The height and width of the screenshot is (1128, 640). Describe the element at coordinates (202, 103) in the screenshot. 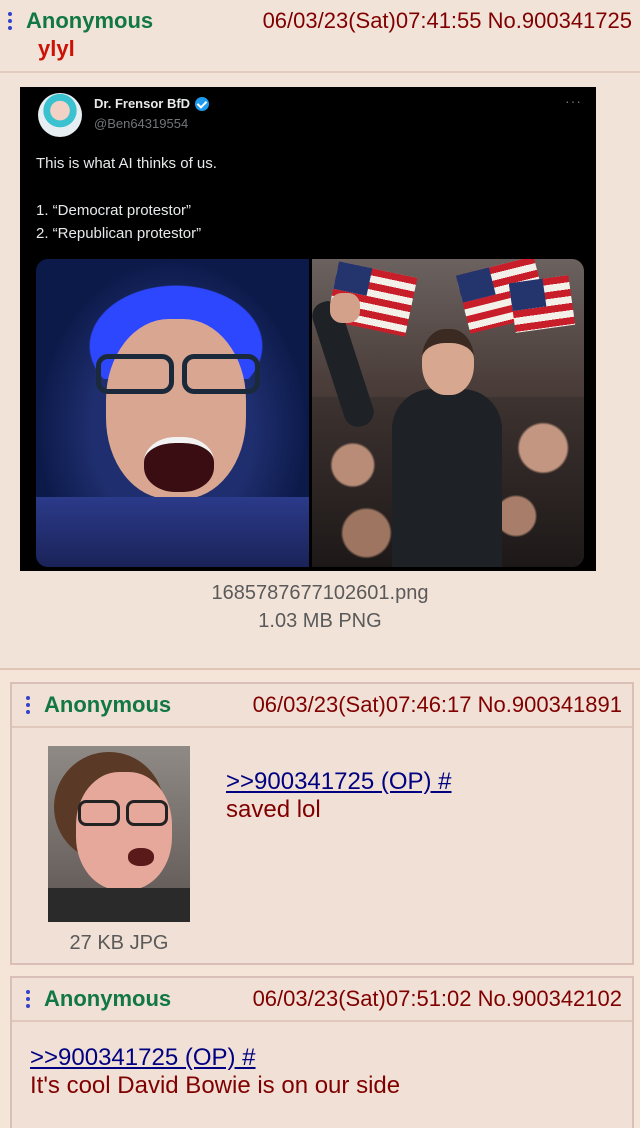

I see `verified-badge-icon` at that location.